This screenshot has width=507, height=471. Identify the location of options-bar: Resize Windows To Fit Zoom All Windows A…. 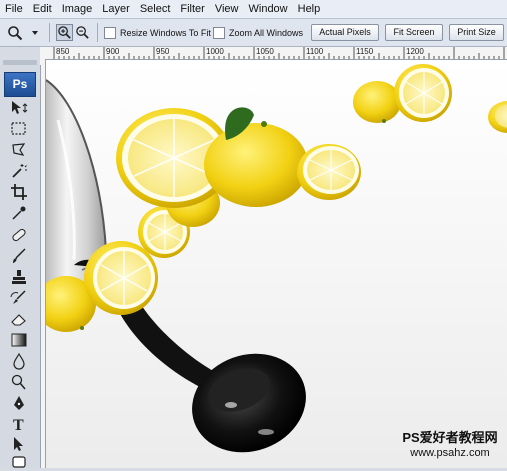
(253, 33).